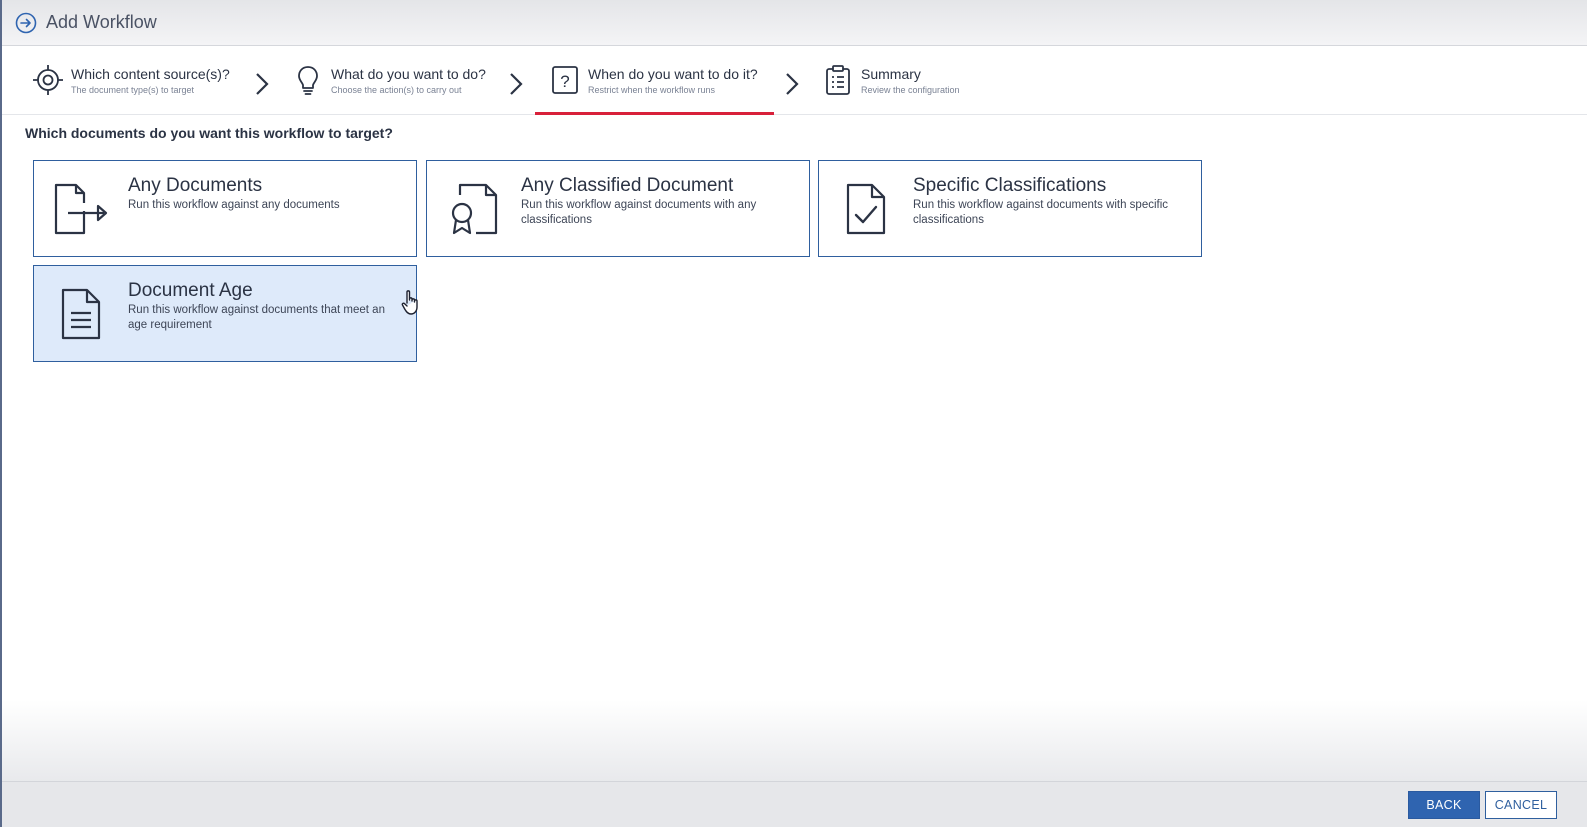 This screenshot has height=827, width=1587. Describe the element at coordinates (794, 741) in the screenshot. I see `footer-fade` at that location.